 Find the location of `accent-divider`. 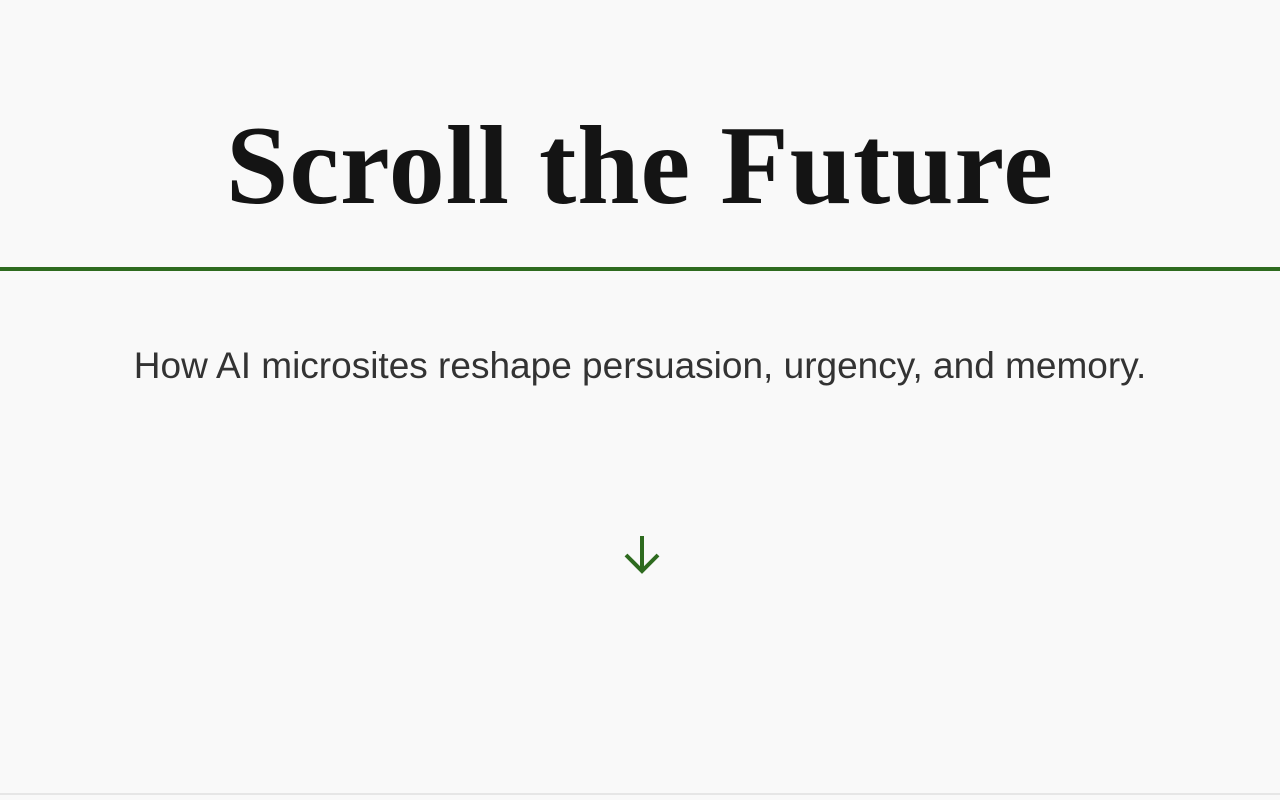

accent-divider is located at coordinates (640, 269).